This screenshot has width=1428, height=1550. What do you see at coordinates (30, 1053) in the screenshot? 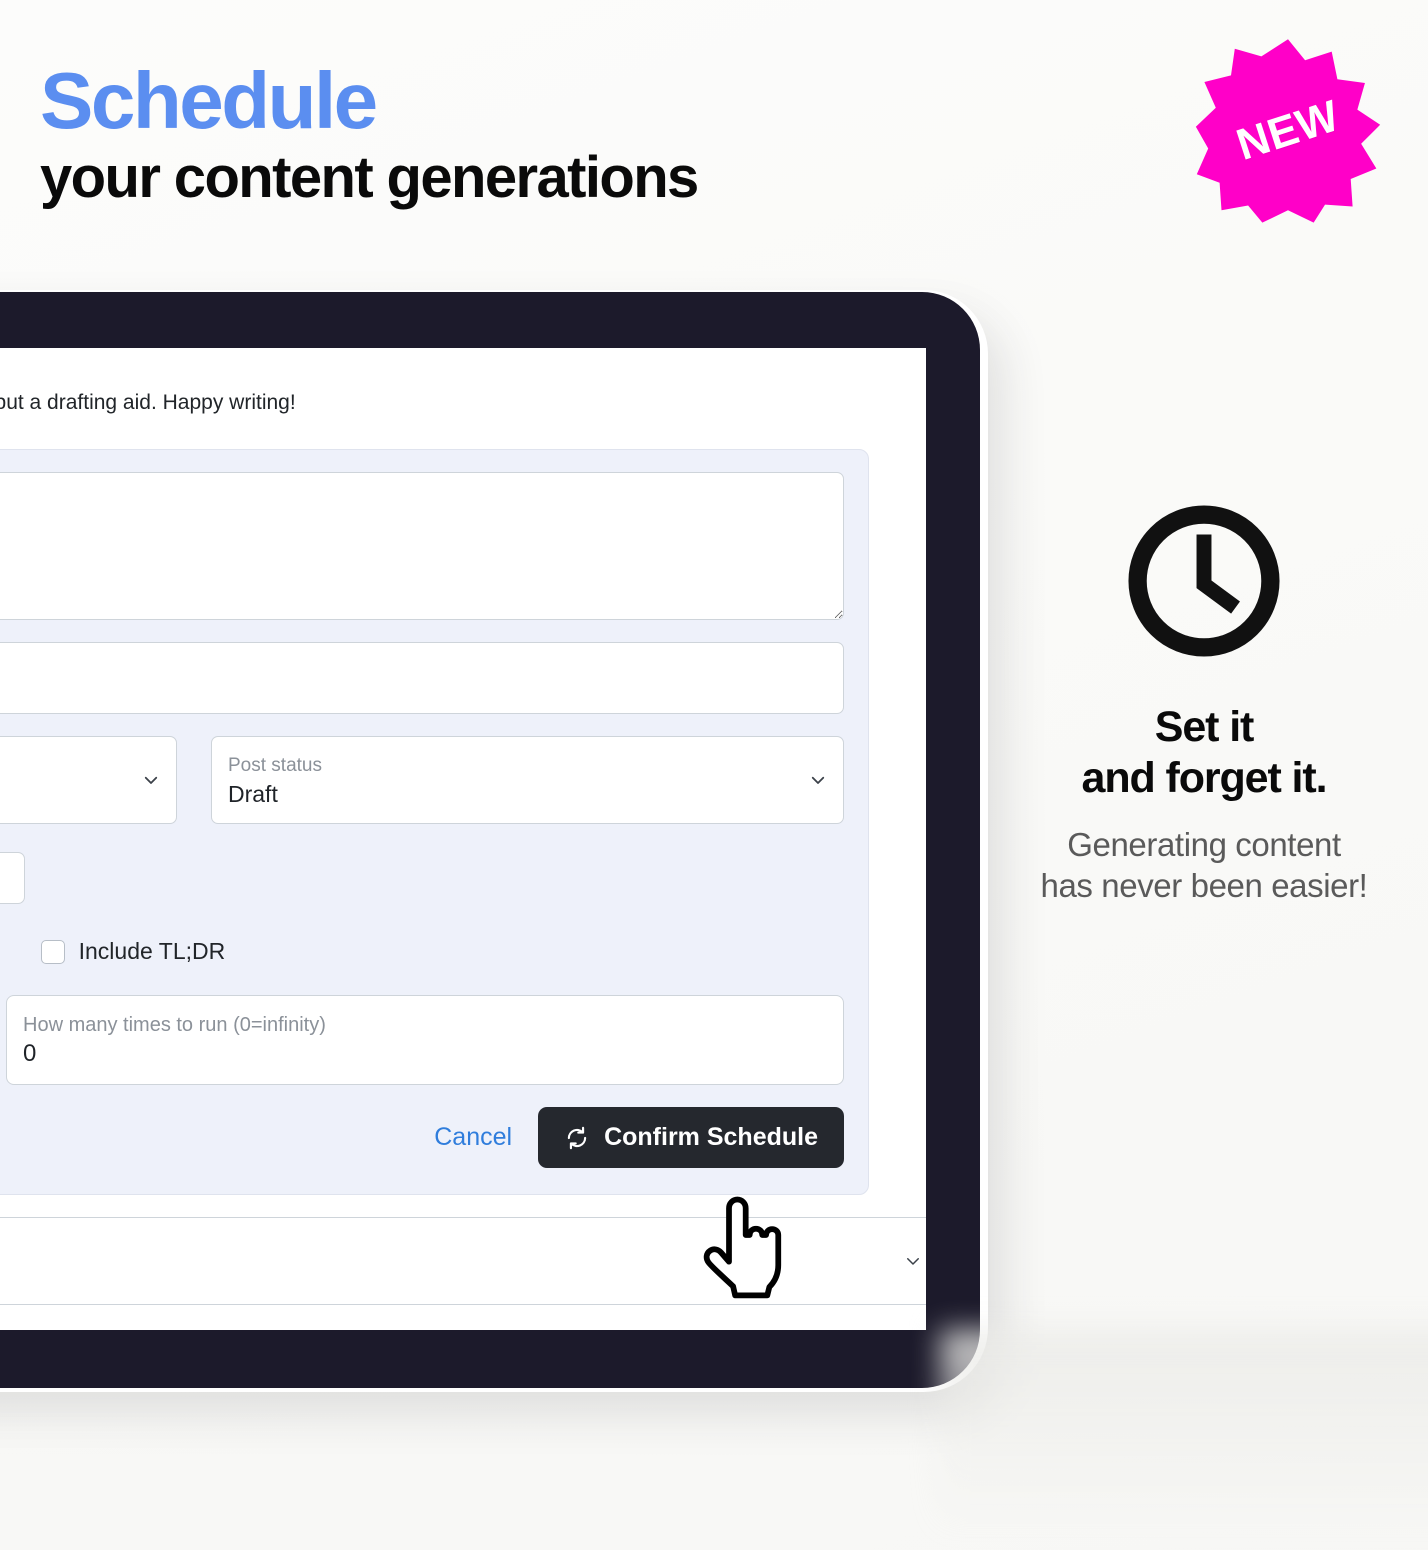
I see `runs-field-value: 0` at bounding box center [30, 1053].